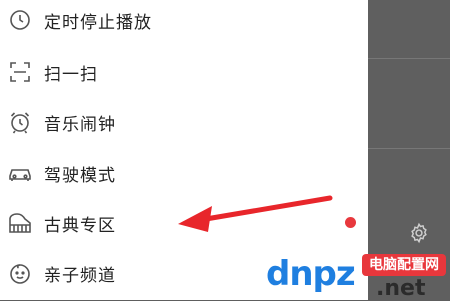 The image size is (450, 301). Describe the element at coordinates (184, 173) in the screenshot. I see `menu-item-driving-mode: 驾驶模式` at that location.